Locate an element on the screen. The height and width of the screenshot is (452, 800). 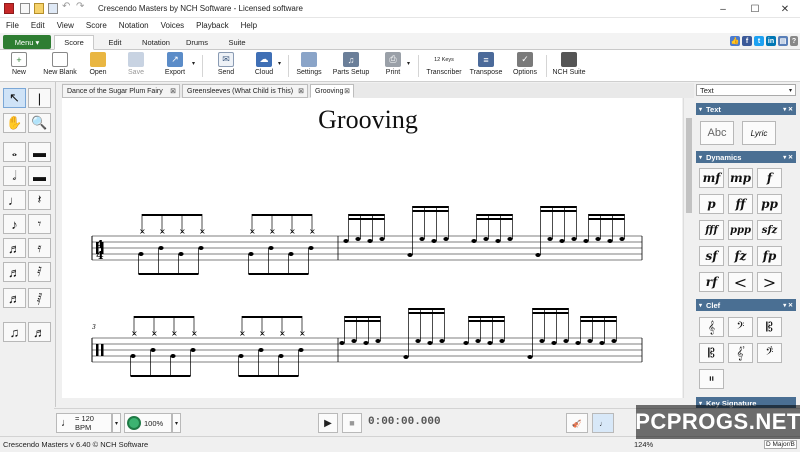
barline-icon: | is located at coordinates (39, 98).